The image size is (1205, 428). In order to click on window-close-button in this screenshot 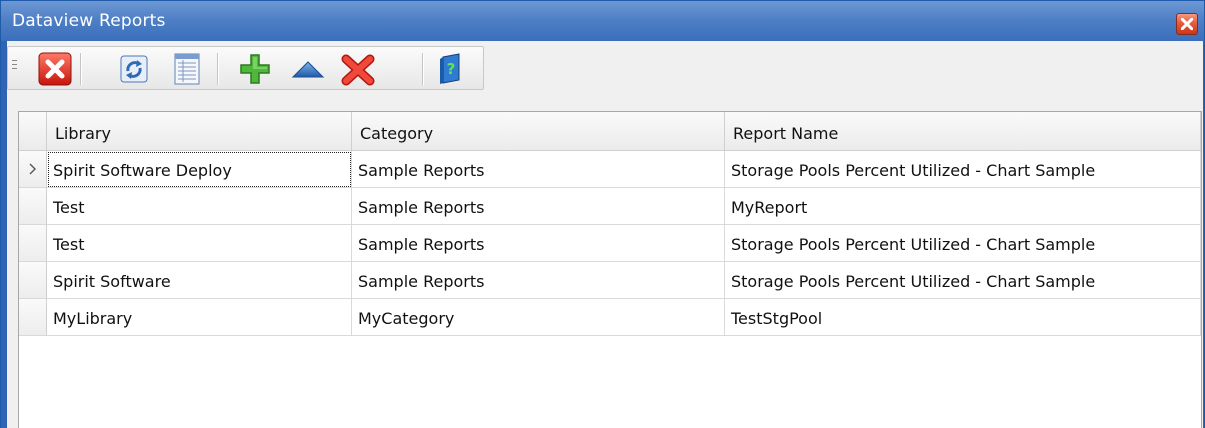, I will do `click(1187, 24)`.